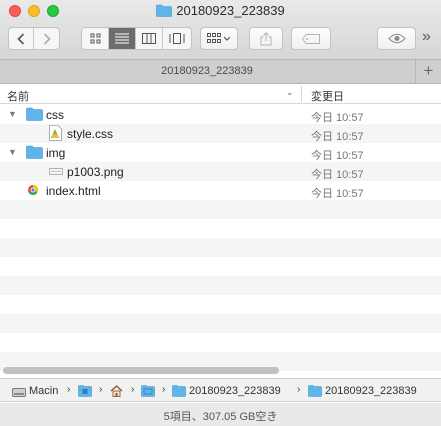 The width and height of the screenshot is (441, 426). I want to click on path-item-home, so click(116, 391).